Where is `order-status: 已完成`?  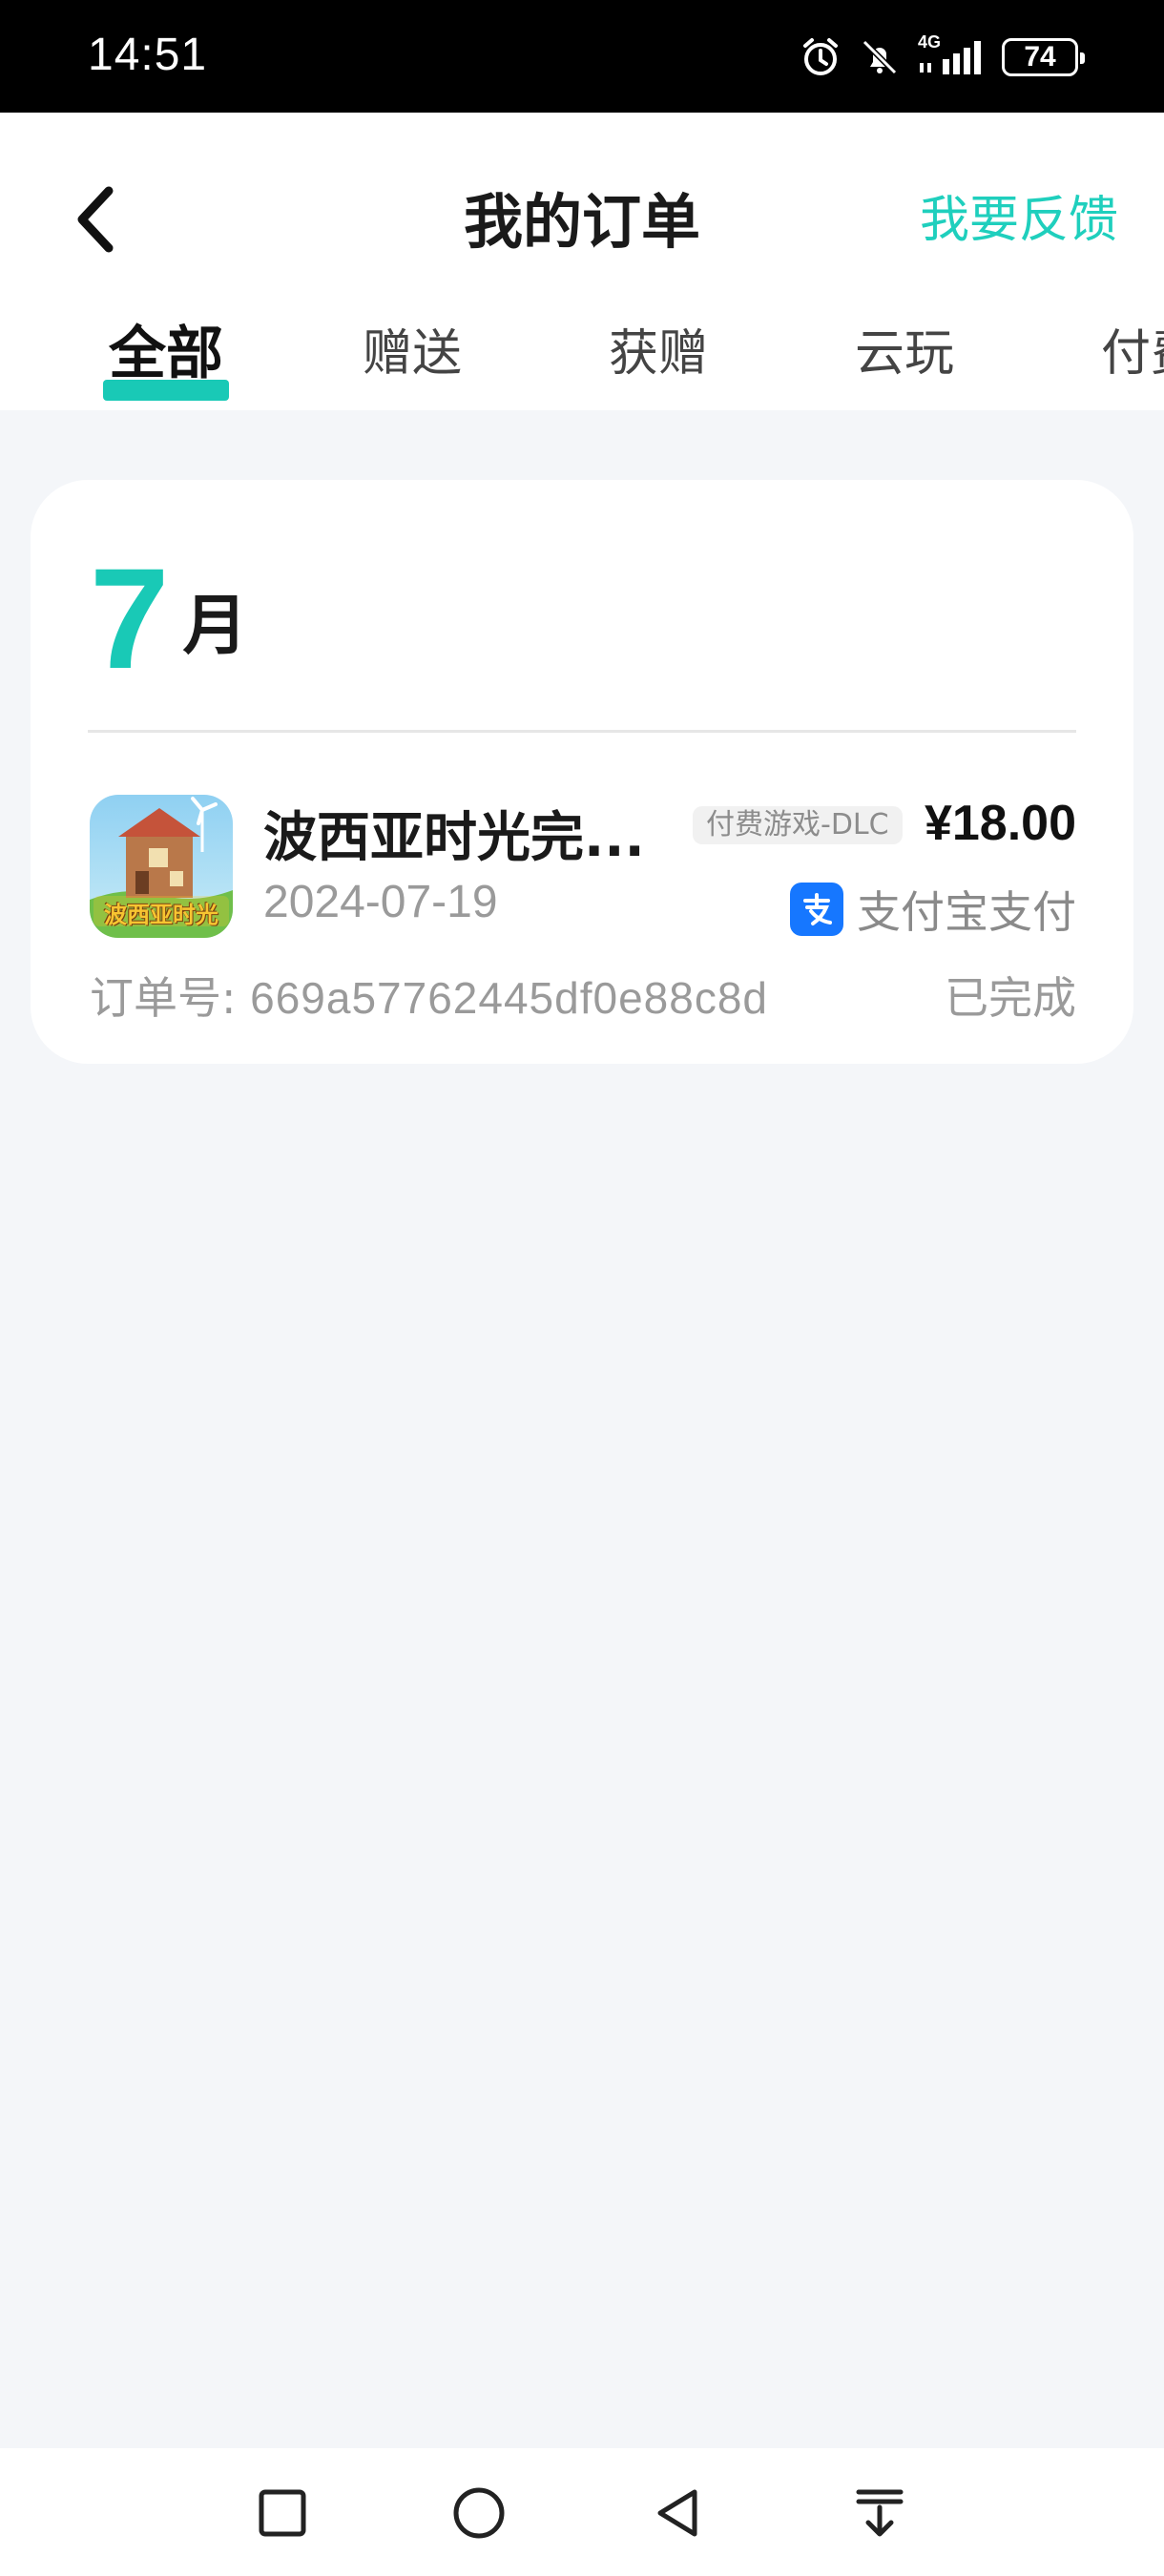 order-status: 已完成 is located at coordinates (1010, 998).